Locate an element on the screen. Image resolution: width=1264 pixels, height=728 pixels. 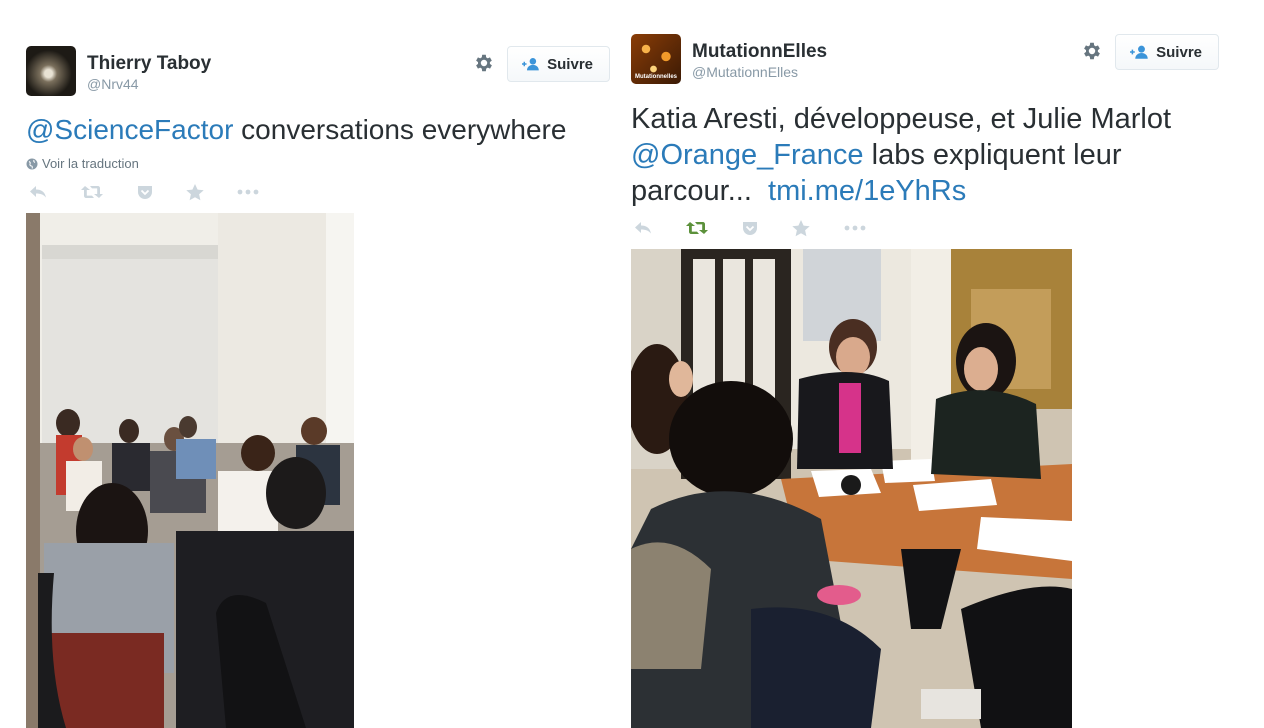
handle: @MutationnElles is located at coordinates (759, 72).